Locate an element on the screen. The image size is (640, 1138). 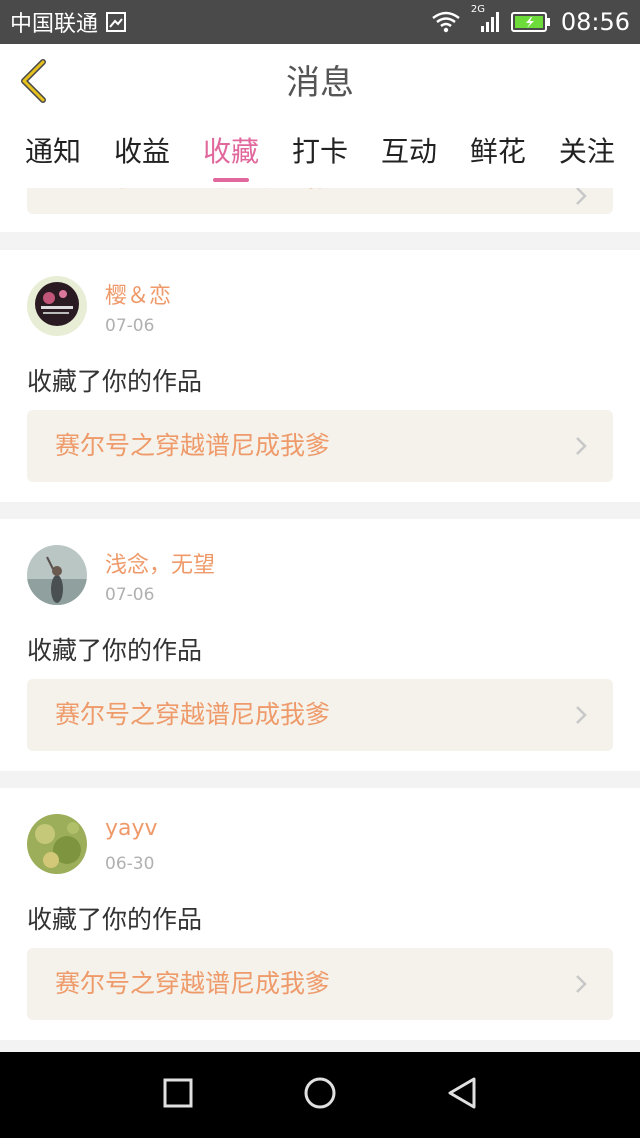
carrier-label: 中国联通 is located at coordinates (54, 24).